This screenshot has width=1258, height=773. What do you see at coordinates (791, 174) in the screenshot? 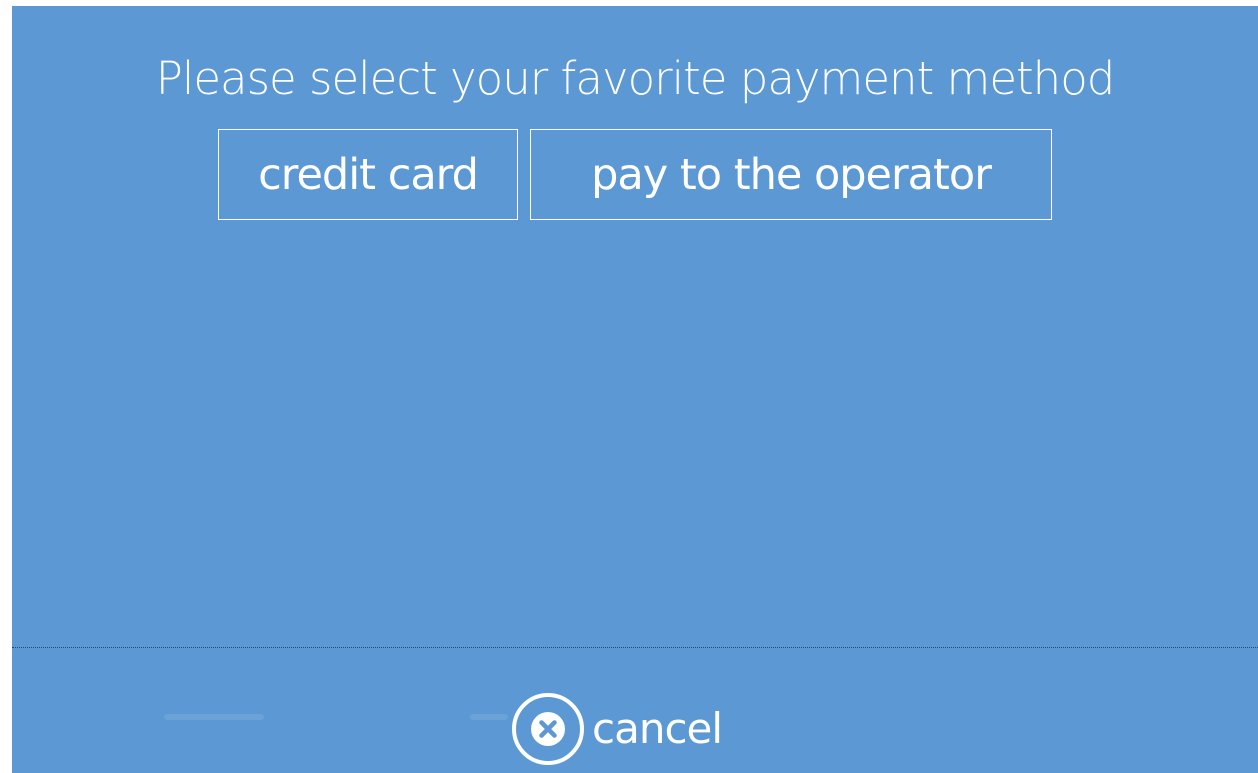
I see `pay-to-operator-button: pay to the operator` at bounding box center [791, 174].